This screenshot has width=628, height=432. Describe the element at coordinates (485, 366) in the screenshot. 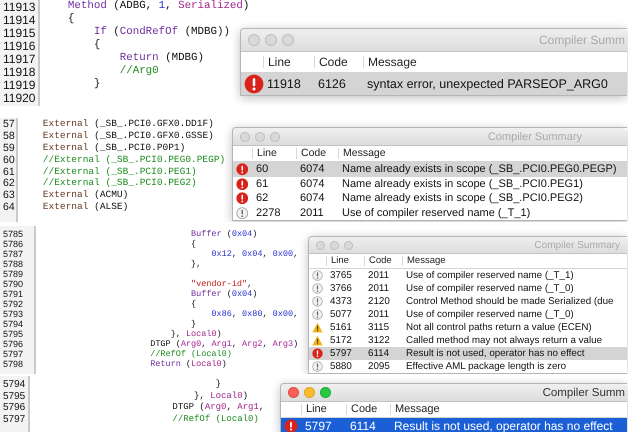

I see `message-cell-text: Effective AML package length is zero` at that location.